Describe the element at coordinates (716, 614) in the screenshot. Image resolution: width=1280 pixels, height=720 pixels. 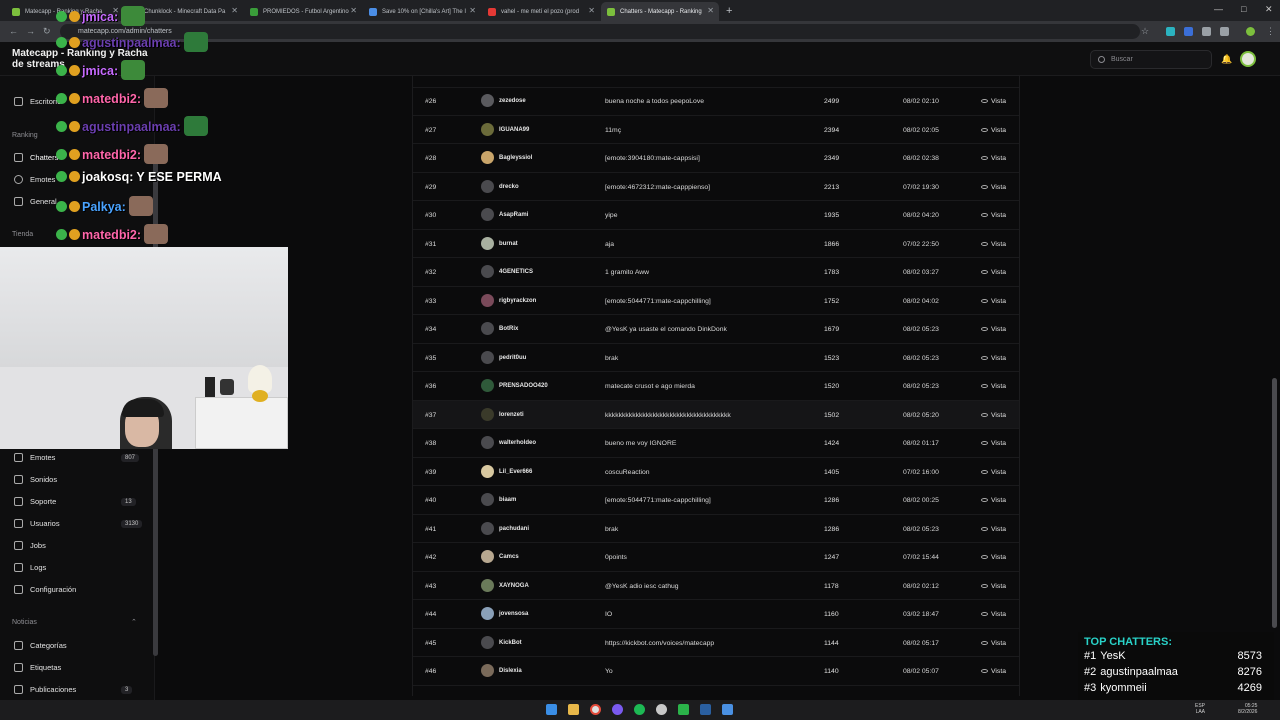
I see `table-row: #44 jovensosa IO 1160 03/02 18:47 Vista` at that location.